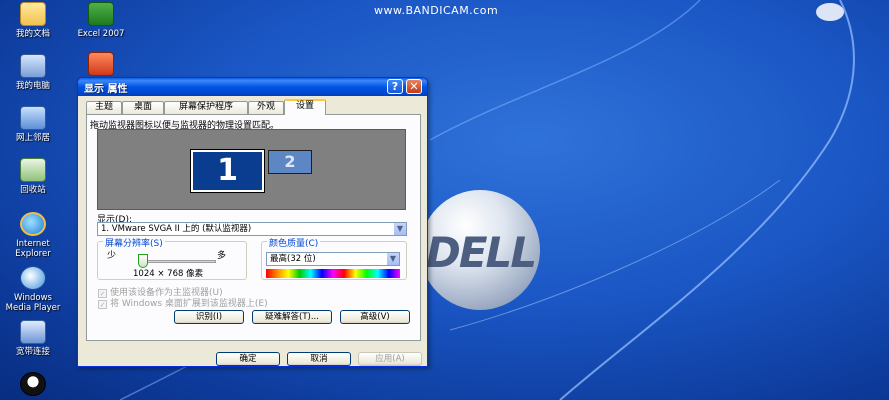  What do you see at coordinates (33, 249) in the screenshot?
I see `desktop-icon-label: Internet Explorer` at bounding box center [33, 249].